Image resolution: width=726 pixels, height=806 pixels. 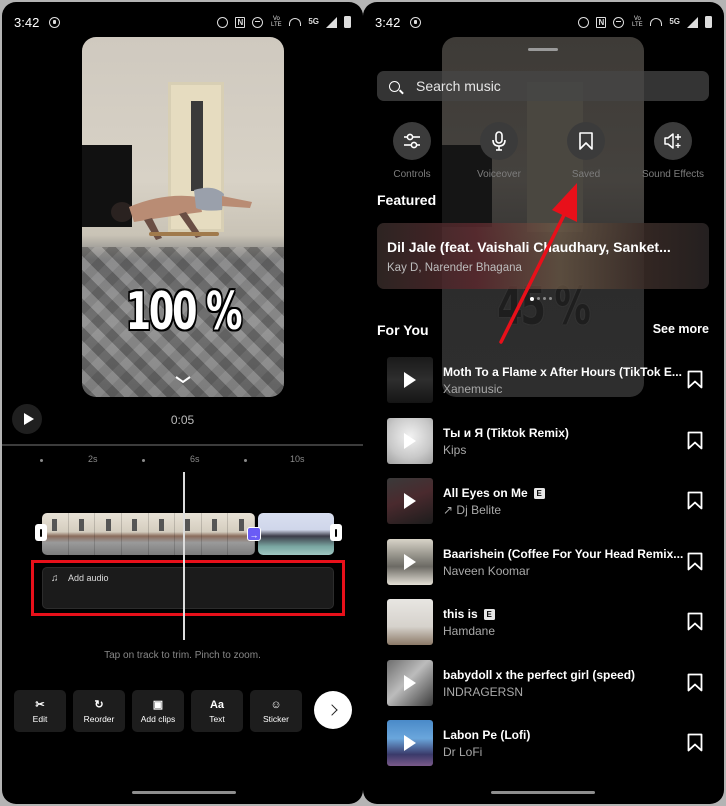 I want to click on track-artist: Xanemusic, so click(x=473, y=389).